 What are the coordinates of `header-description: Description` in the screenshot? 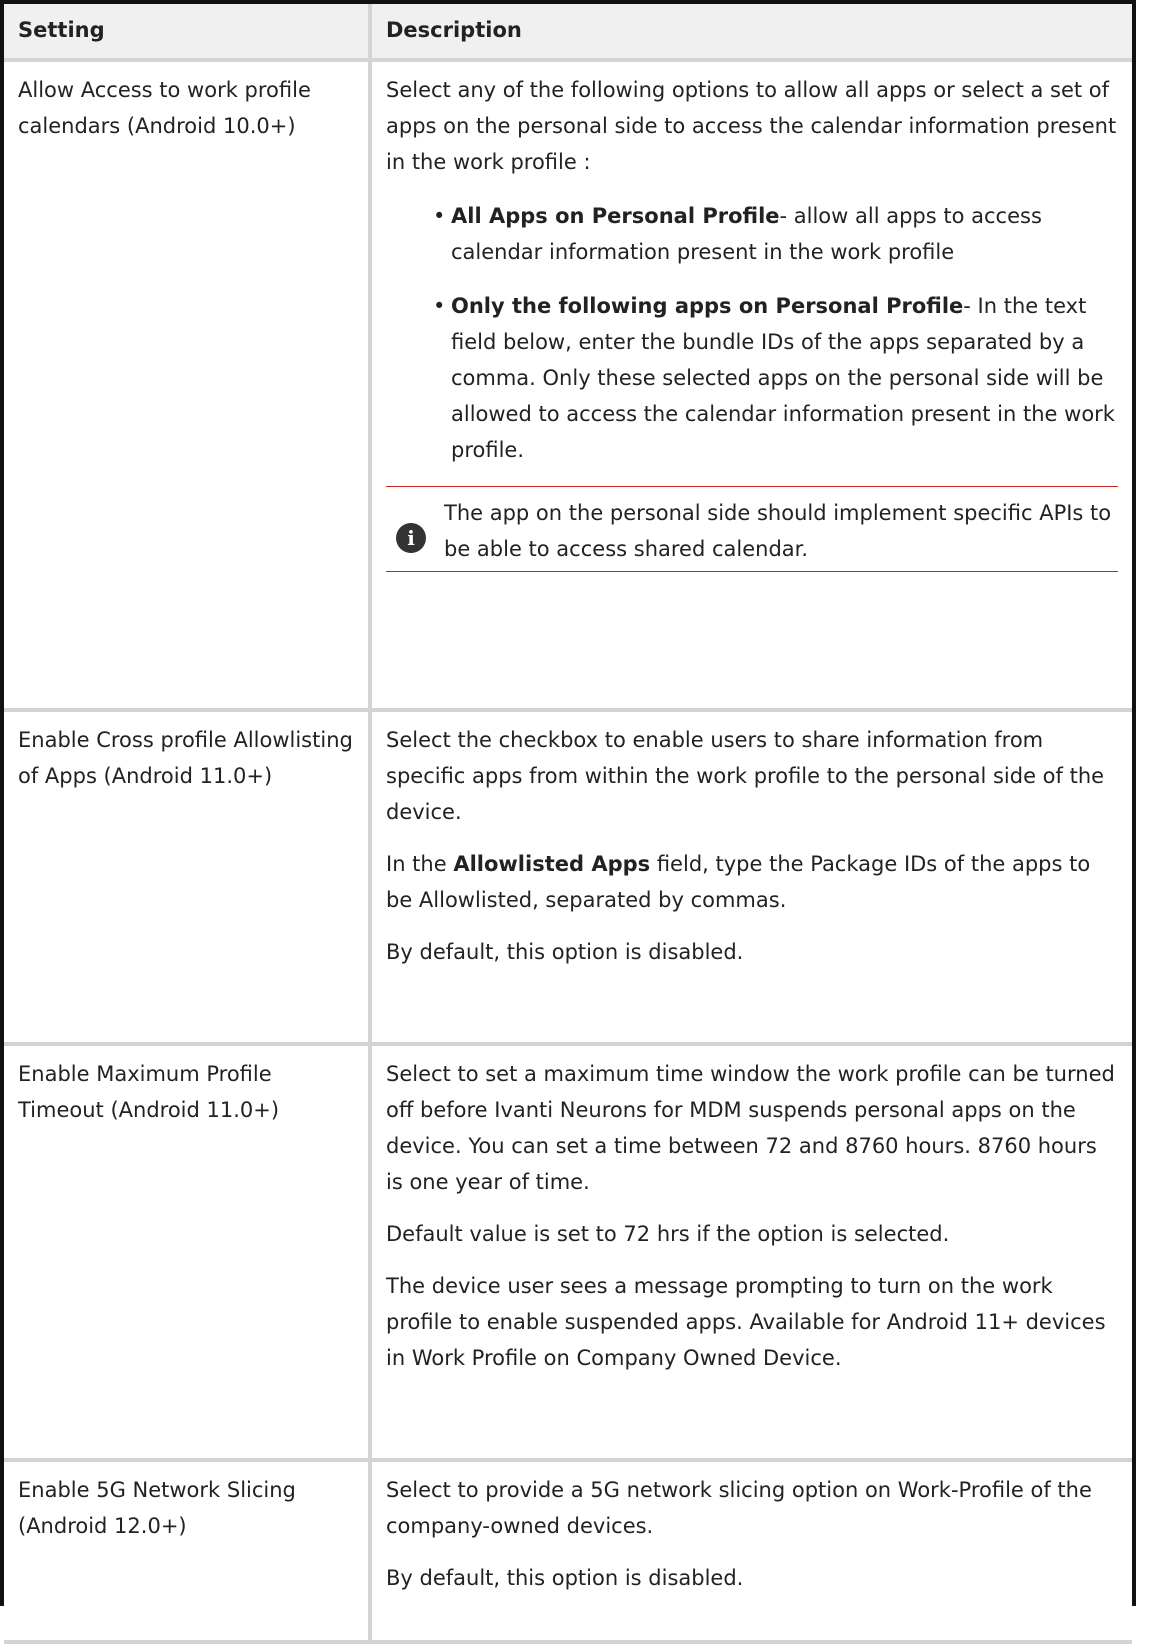 It's located at (750, 33).